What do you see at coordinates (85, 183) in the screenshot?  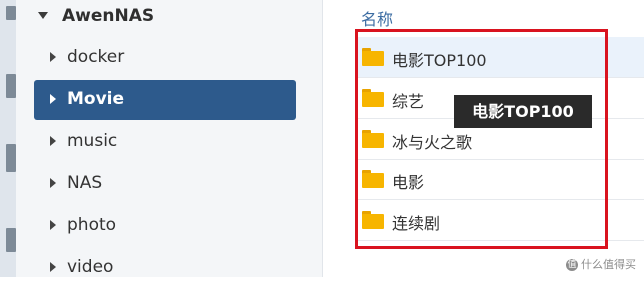 I see `tree-item-label: NAS` at bounding box center [85, 183].